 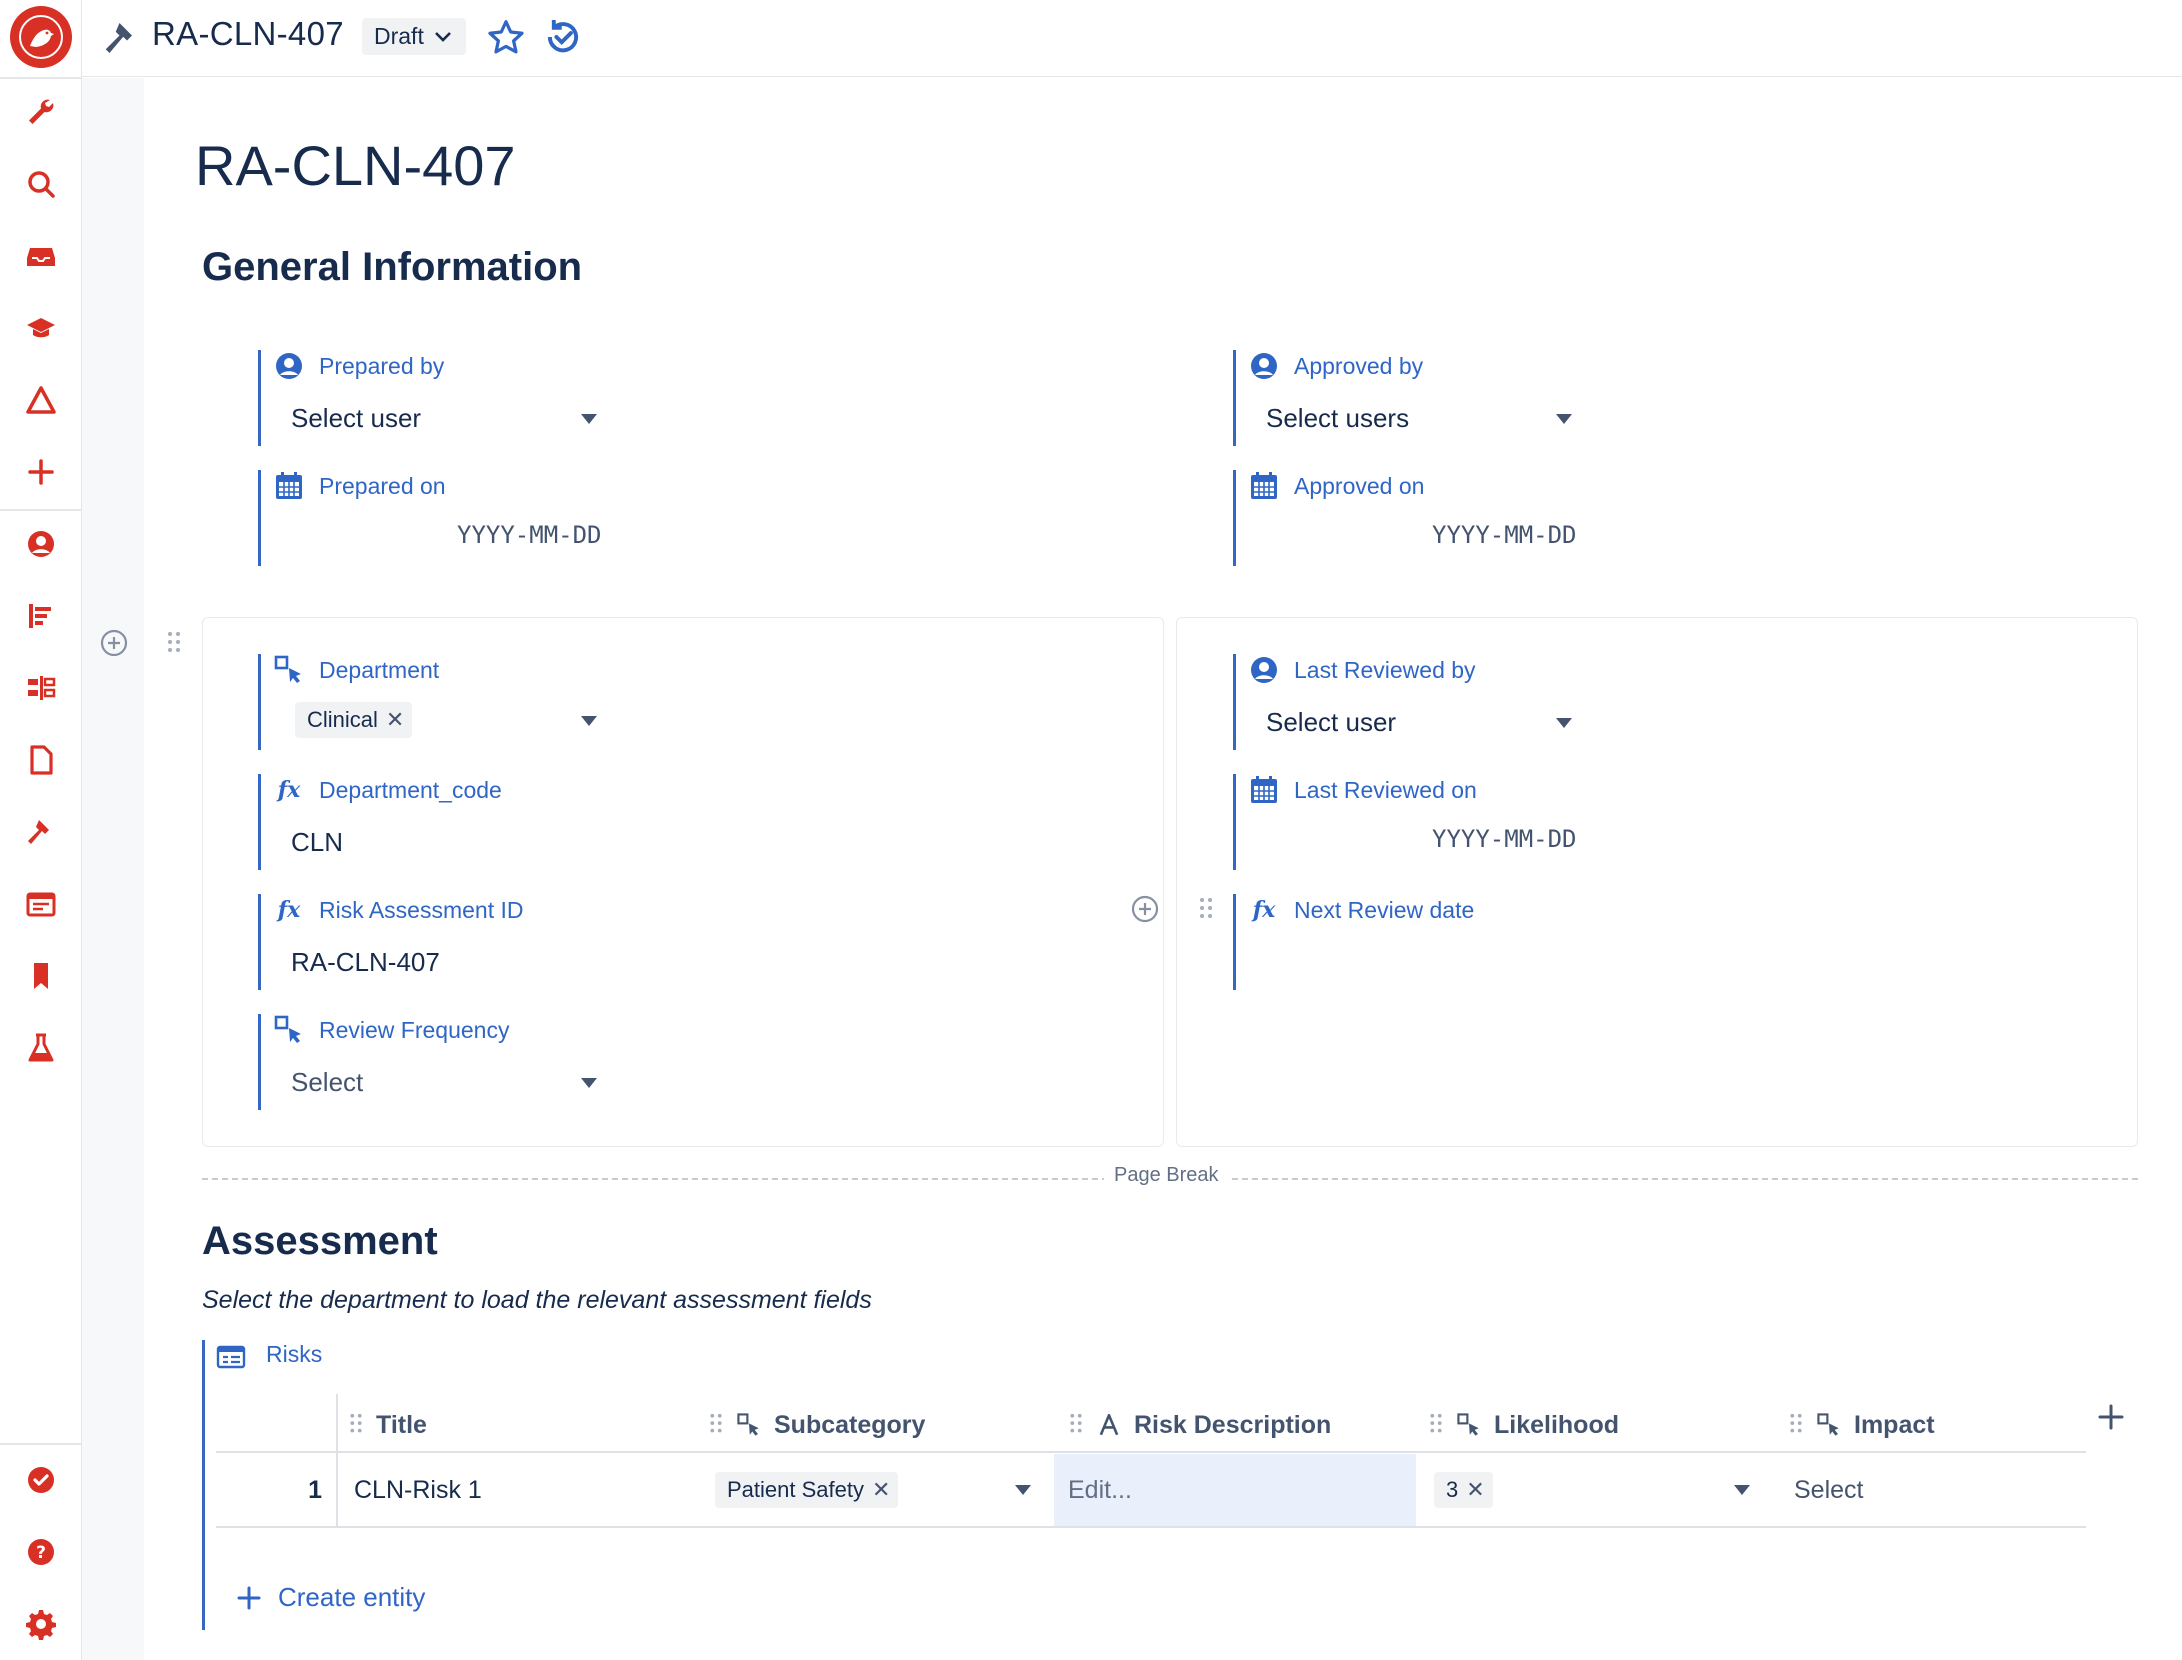 What do you see at coordinates (231, 1357) in the screenshot?
I see `table-entity-icon` at bounding box center [231, 1357].